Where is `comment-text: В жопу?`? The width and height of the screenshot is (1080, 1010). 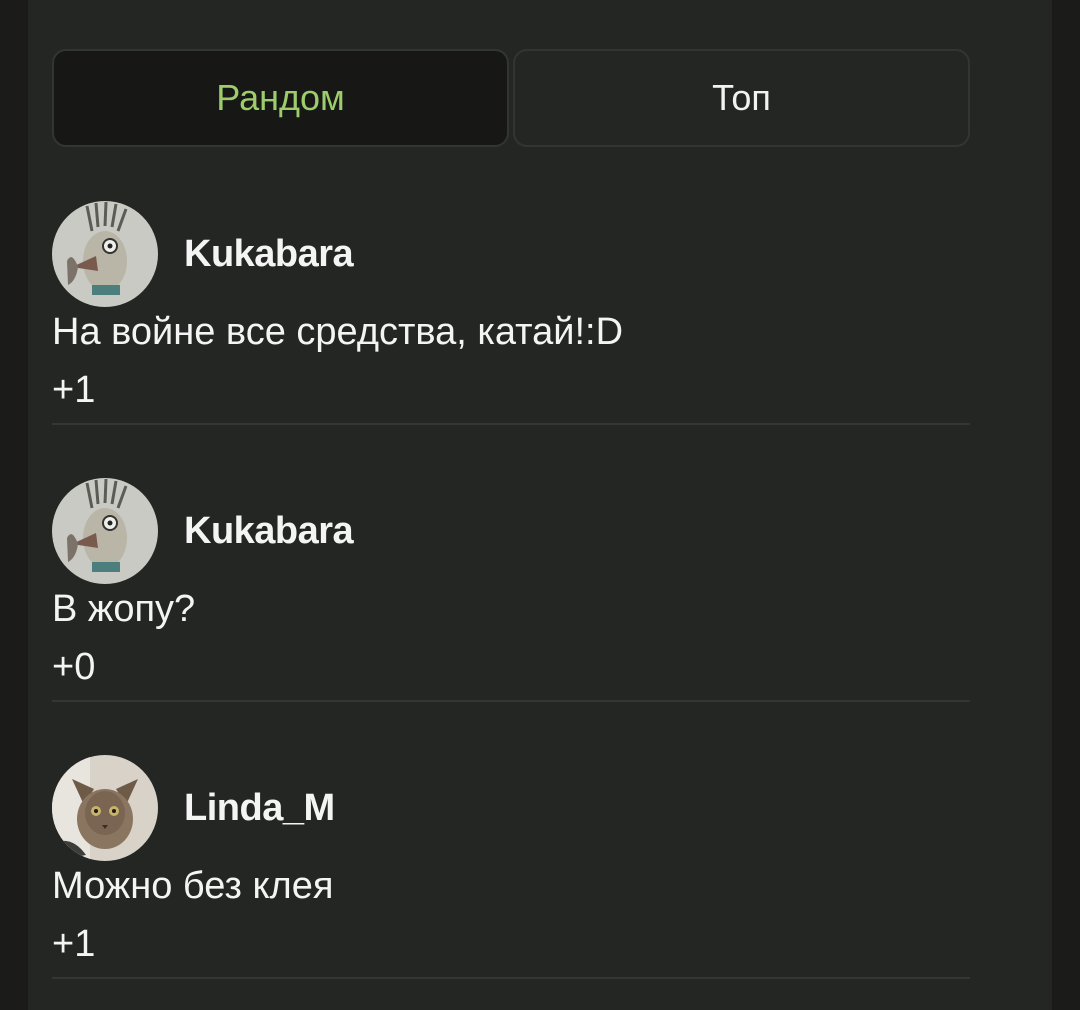 comment-text: В жопу? is located at coordinates (124, 609).